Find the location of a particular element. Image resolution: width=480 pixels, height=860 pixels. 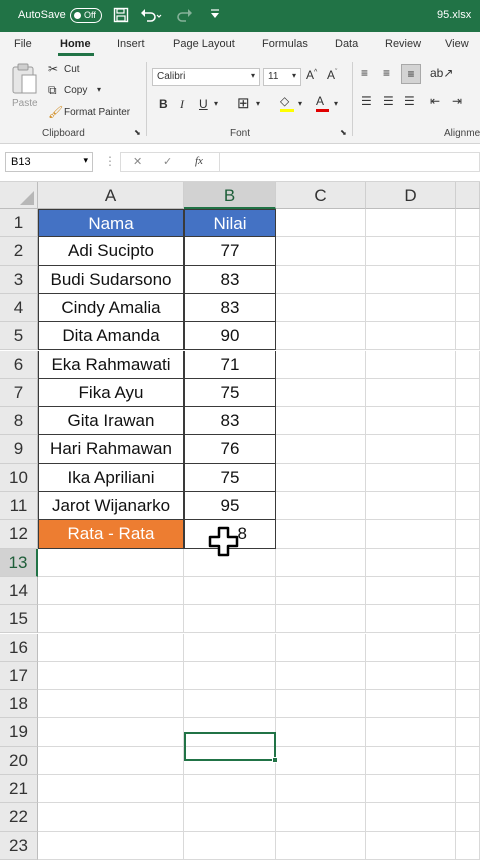

align-top-icon: ≡ is located at coordinates (364, 73).